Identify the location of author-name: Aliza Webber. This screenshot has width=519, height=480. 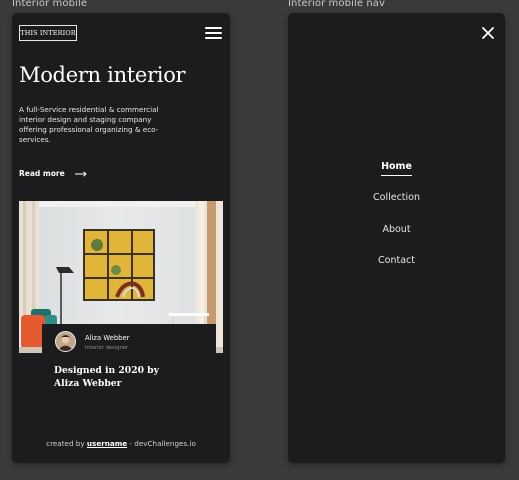
(107, 338).